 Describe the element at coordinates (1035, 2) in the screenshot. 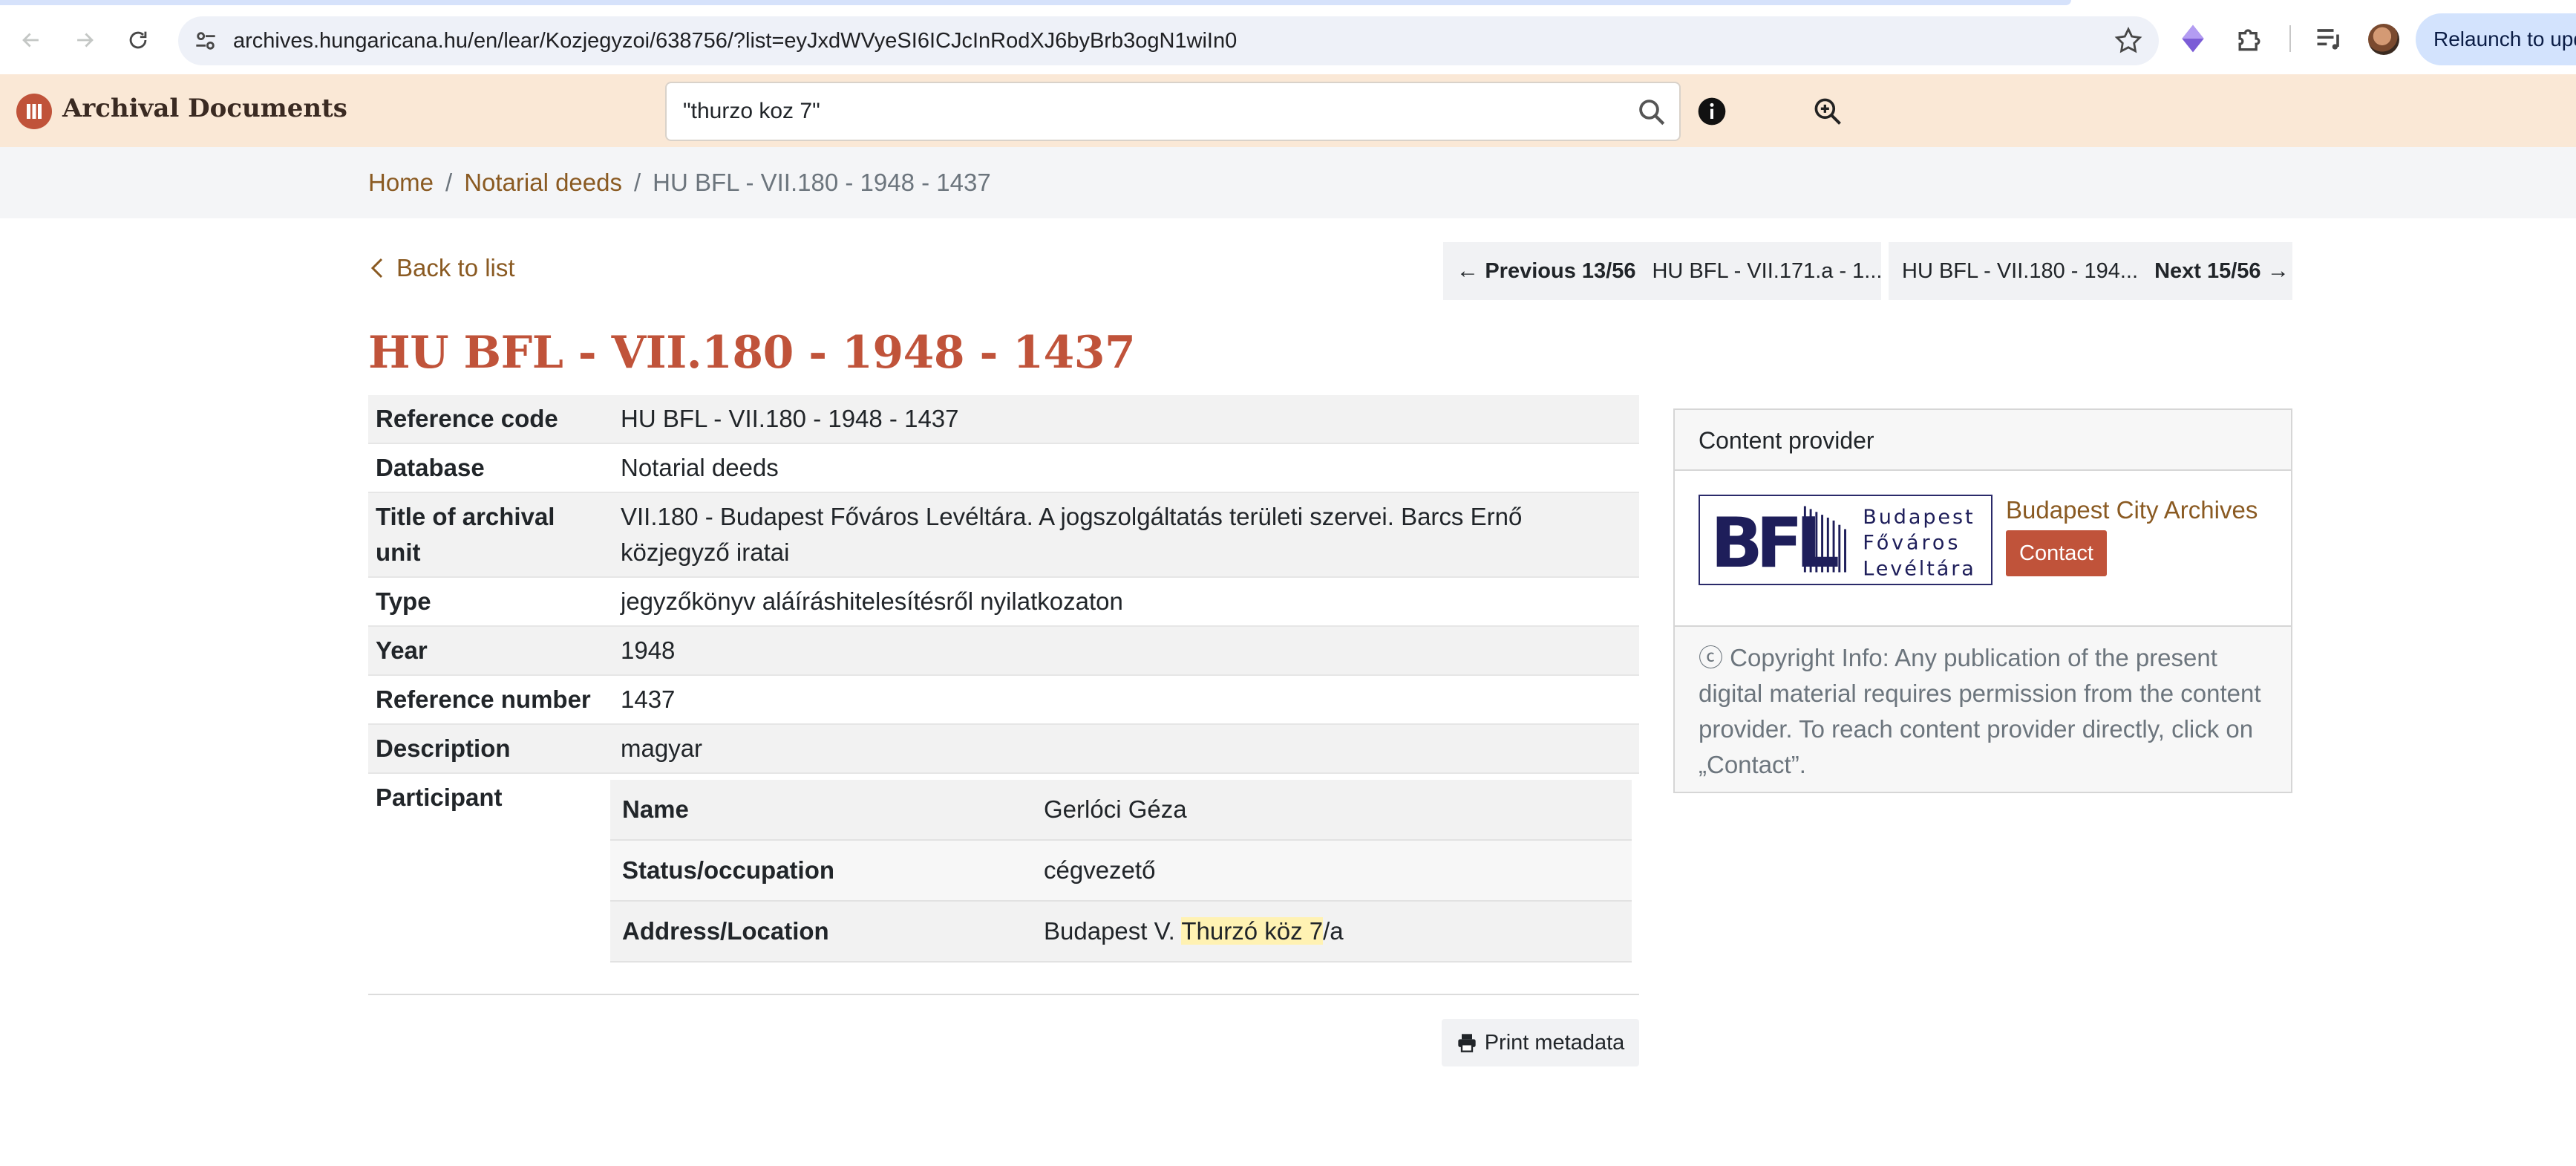

I see `tab-strip-accent` at that location.